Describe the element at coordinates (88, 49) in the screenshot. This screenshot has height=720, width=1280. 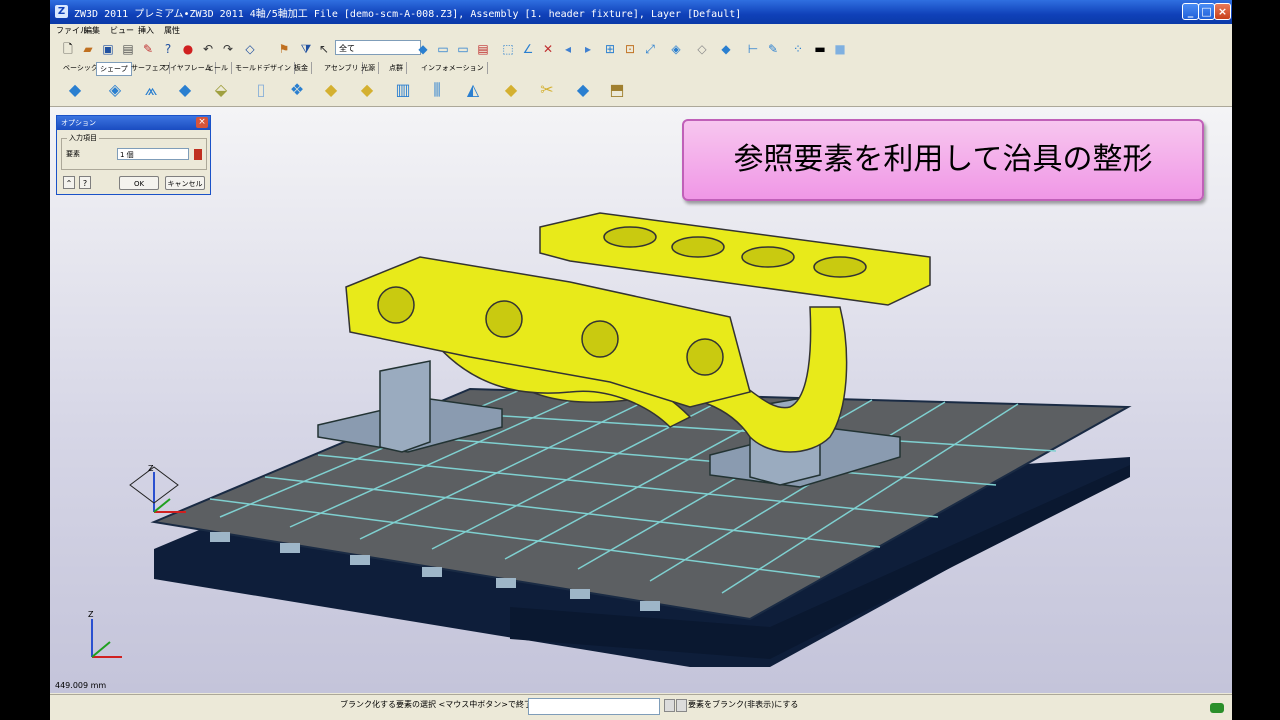
I see `open-file-icon: ▰` at that location.